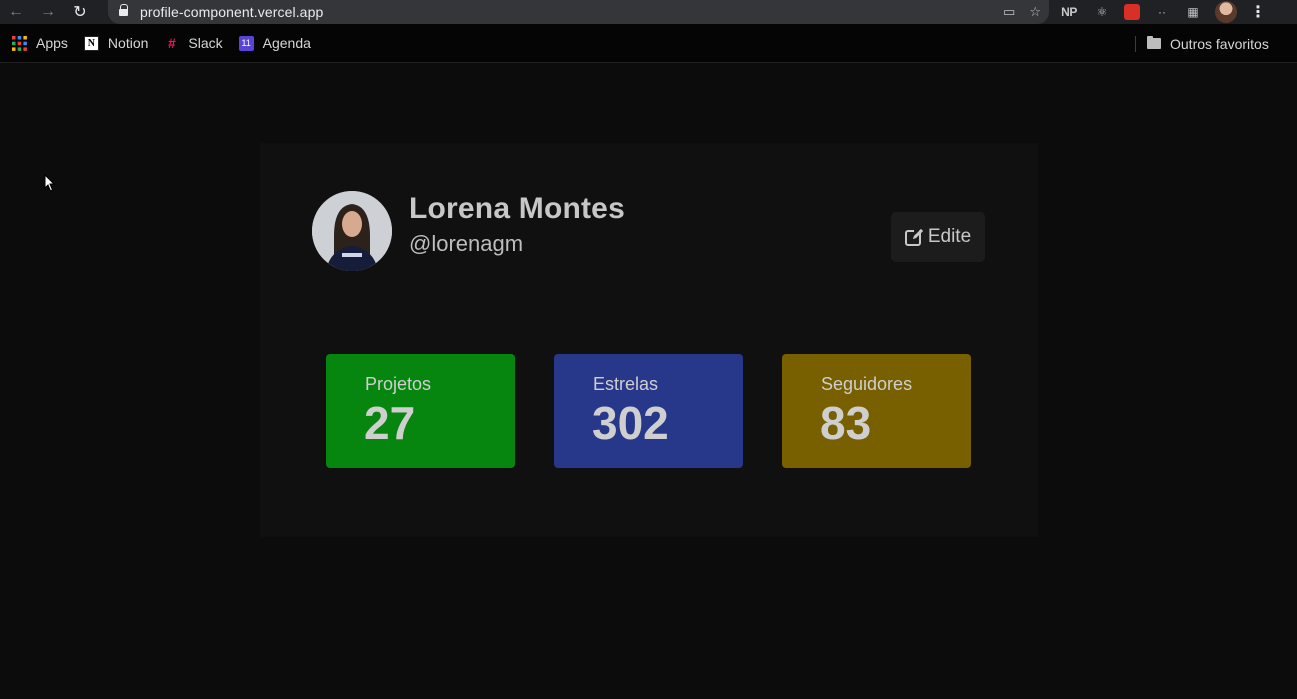 The width and height of the screenshot is (1297, 699). I want to click on bookmarks-divider, so click(1135, 44).